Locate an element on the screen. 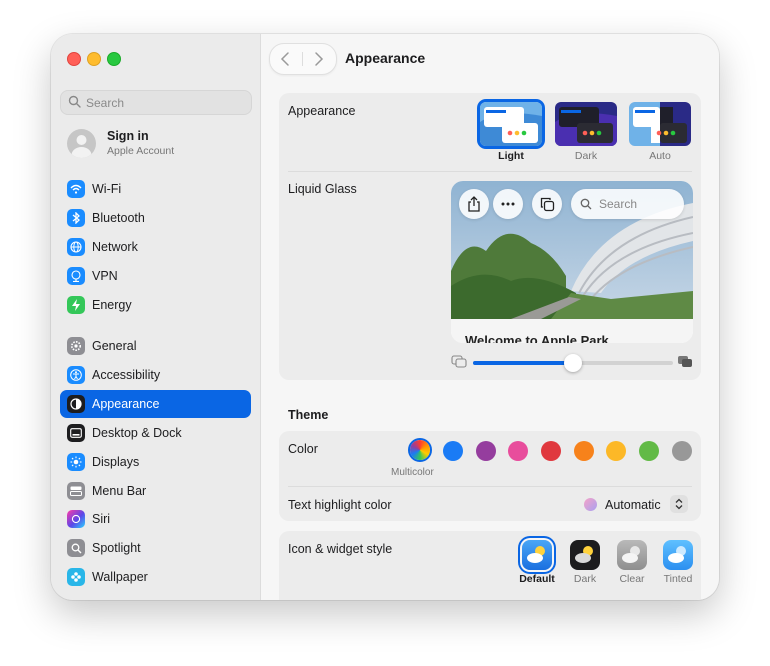  sidebar-item-bluetooth: Bluetooth is located at coordinates (155, 218).